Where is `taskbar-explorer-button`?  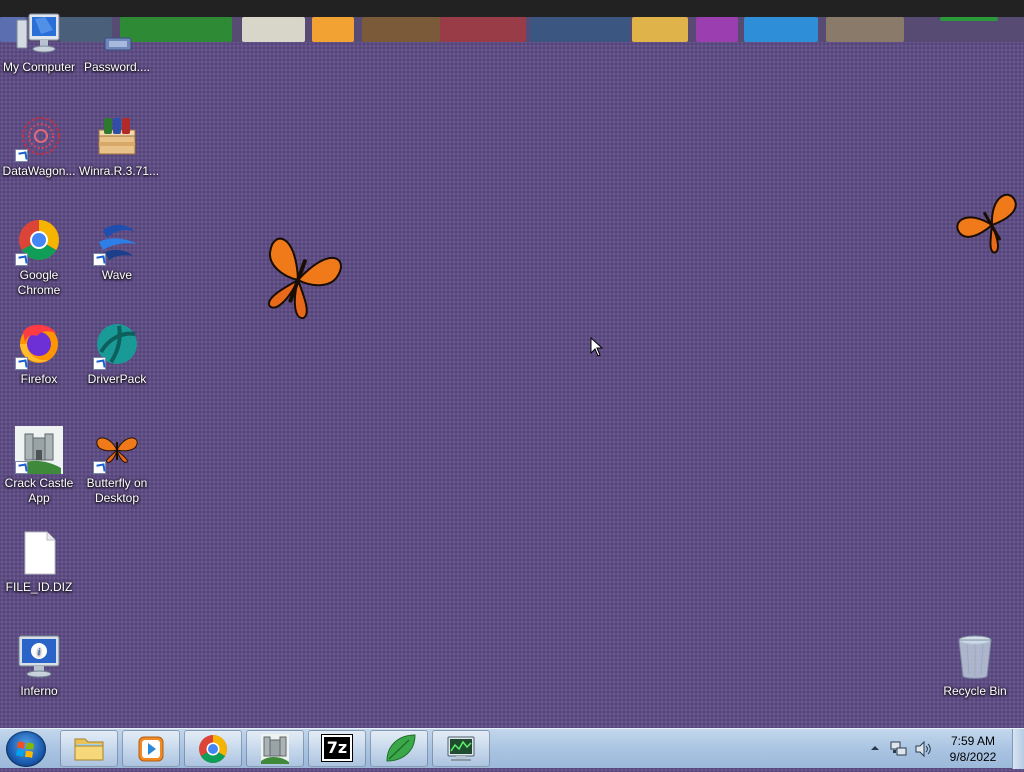 taskbar-explorer-button is located at coordinates (89, 748).